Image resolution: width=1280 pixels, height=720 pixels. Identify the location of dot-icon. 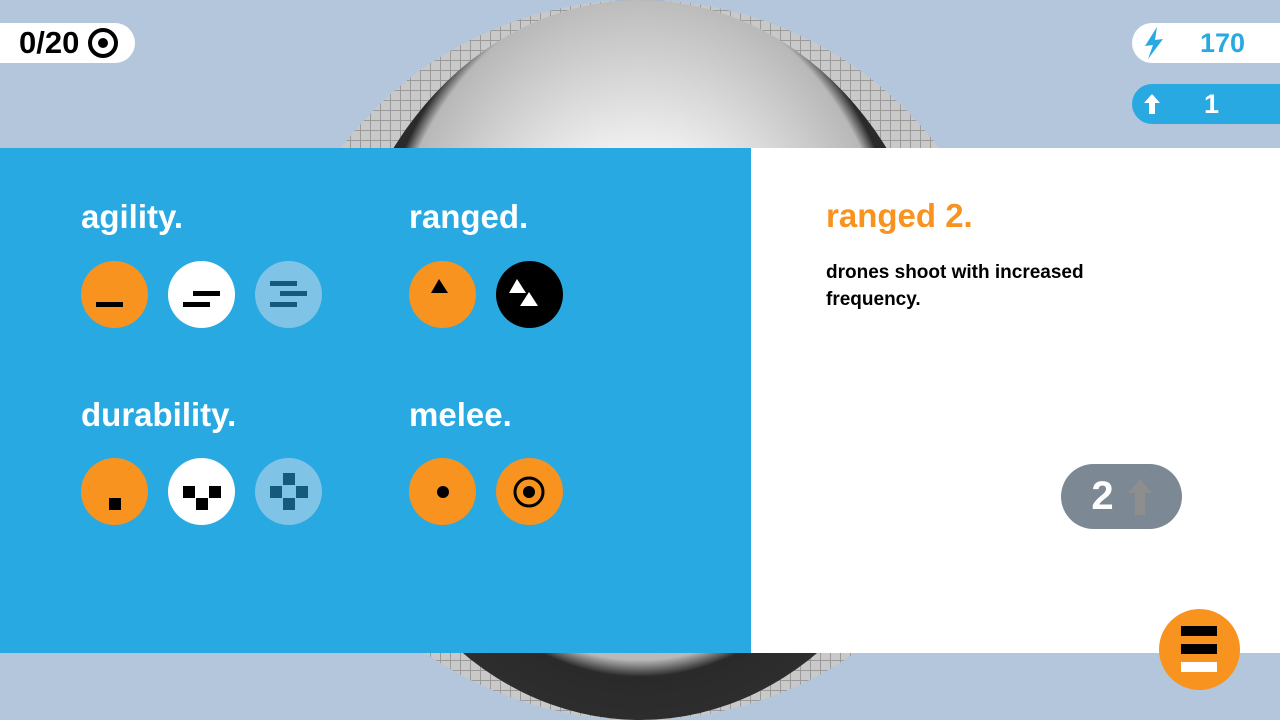
(443, 492).